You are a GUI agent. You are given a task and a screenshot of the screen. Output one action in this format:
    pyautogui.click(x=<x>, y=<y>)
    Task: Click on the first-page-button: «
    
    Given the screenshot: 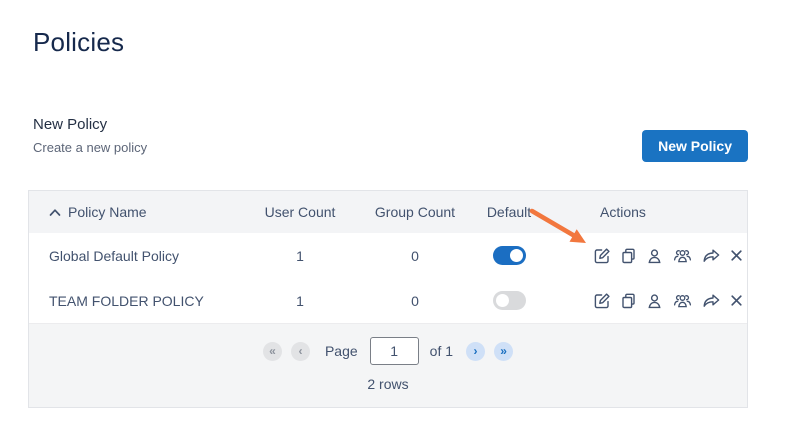 What is the action you would take?
    pyautogui.click(x=272, y=351)
    